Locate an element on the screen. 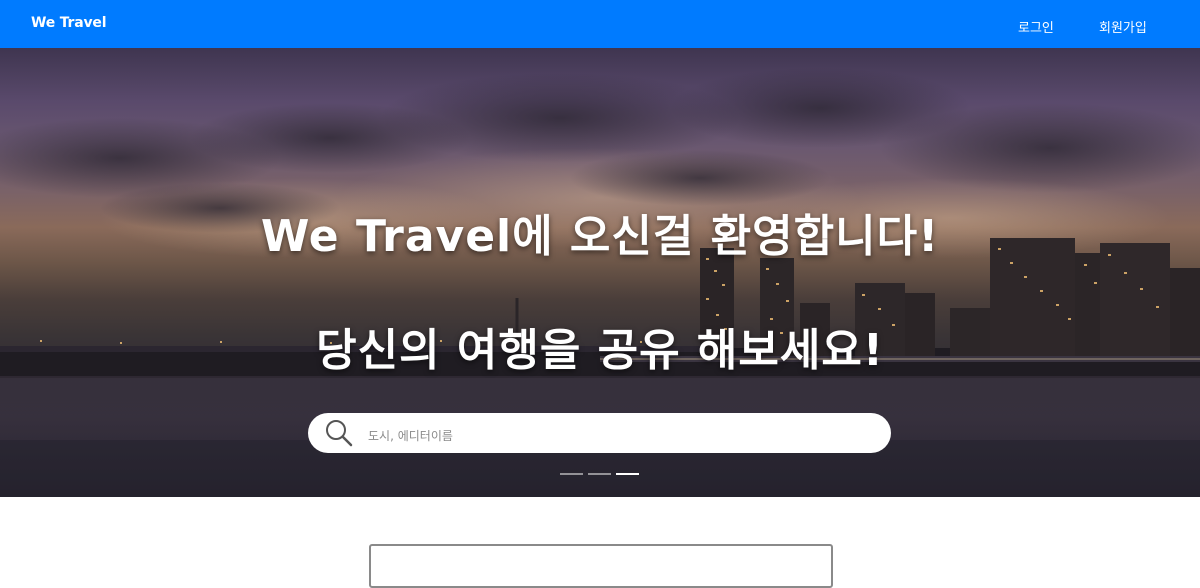 The height and width of the screenshot is (588, 1200). content-card is located at coordinates (601, 566).